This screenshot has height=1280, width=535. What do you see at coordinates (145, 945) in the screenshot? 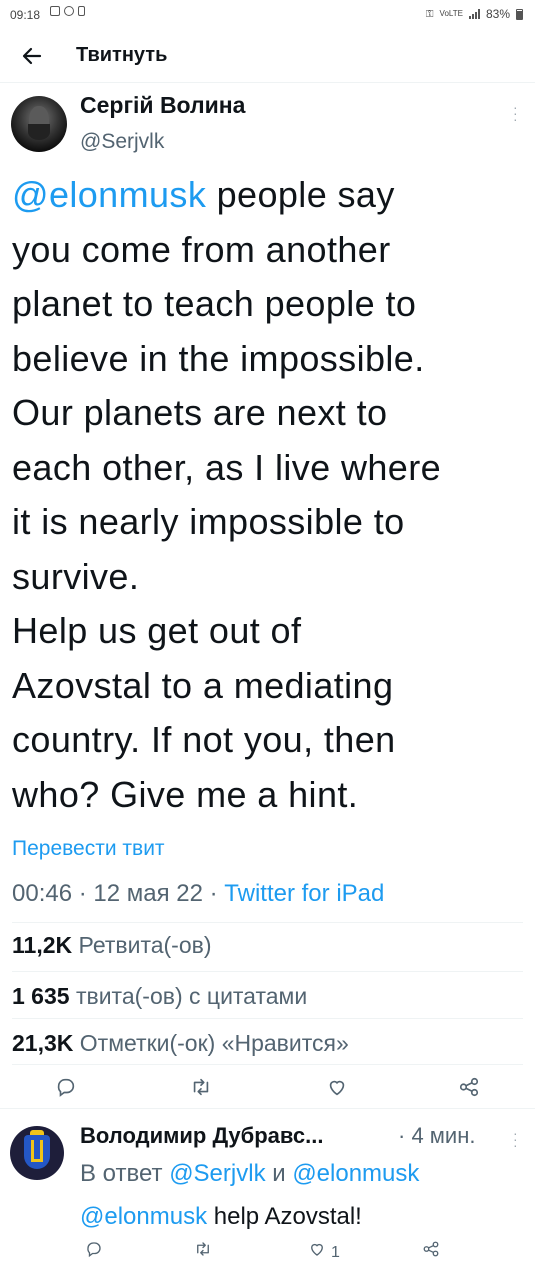
I see `retweets-label: Ретвита(-ов)` at bounding box center [145, 945].